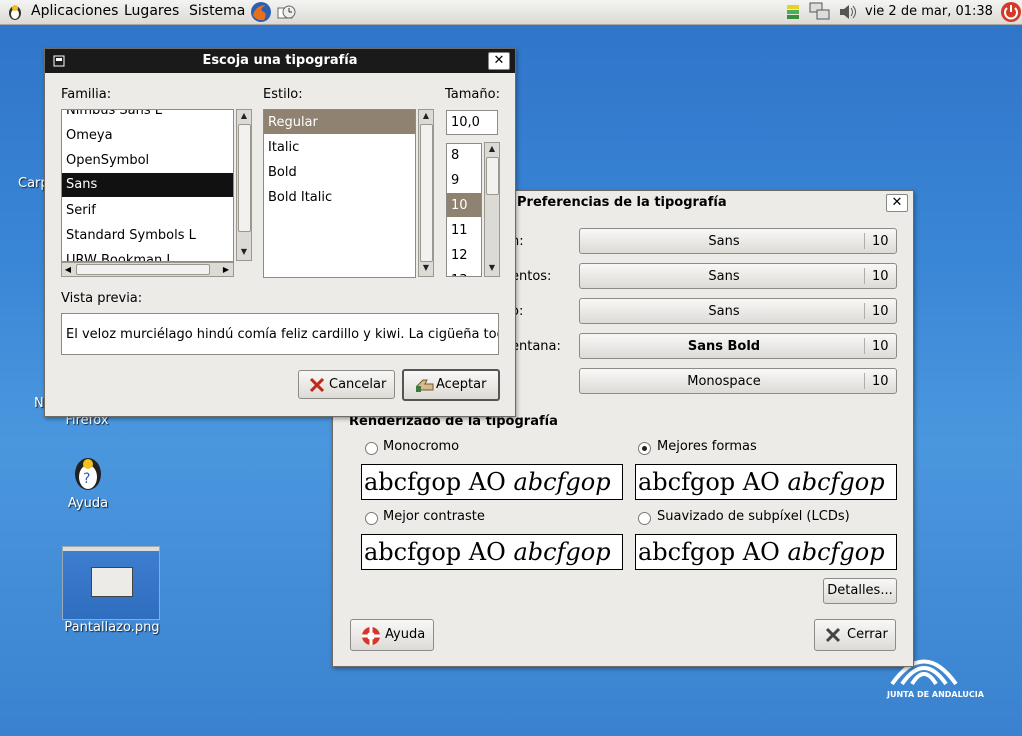  What do you see at coordinates (707, 446) in the screenshot?
I see `best-shapes-label: Mejores formas` at bounding box center [707, 446].